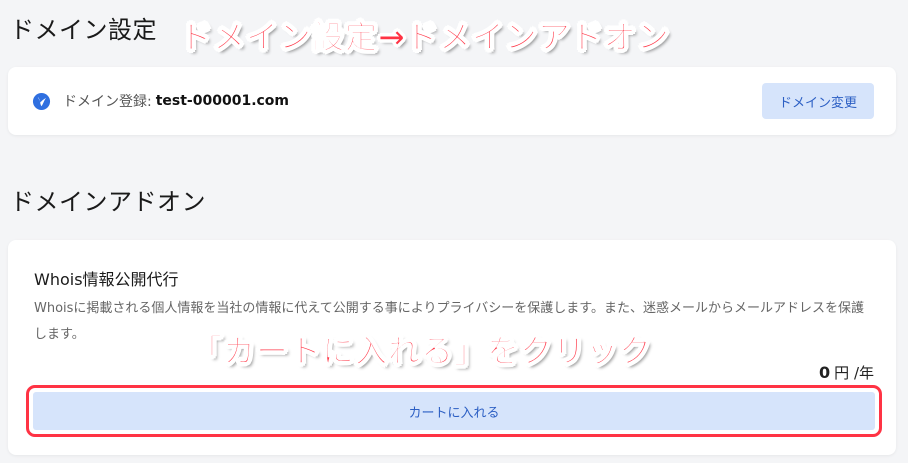 The image size is (908, 463). I want to click on annotation-middle: 「カートに入れる」をクリック, so click(421, 351).